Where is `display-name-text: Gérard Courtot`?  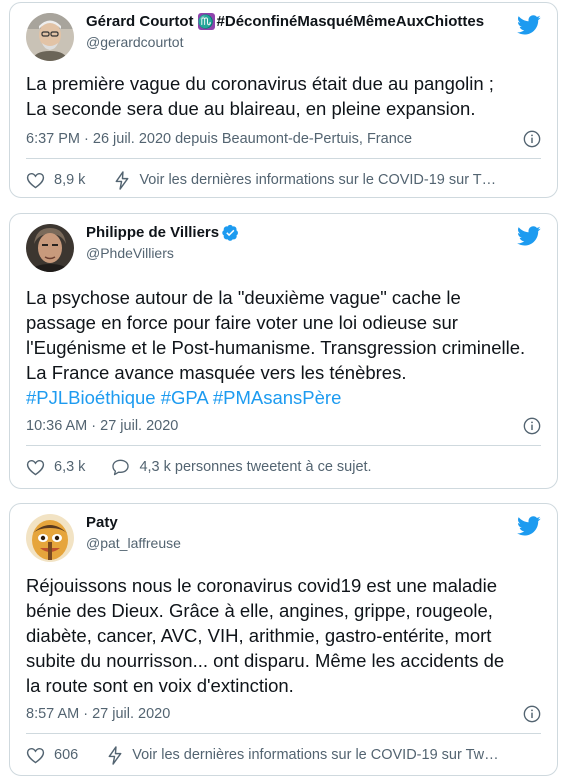
display-name-text: Gérard Courtot is located at coordinates (140, 21).